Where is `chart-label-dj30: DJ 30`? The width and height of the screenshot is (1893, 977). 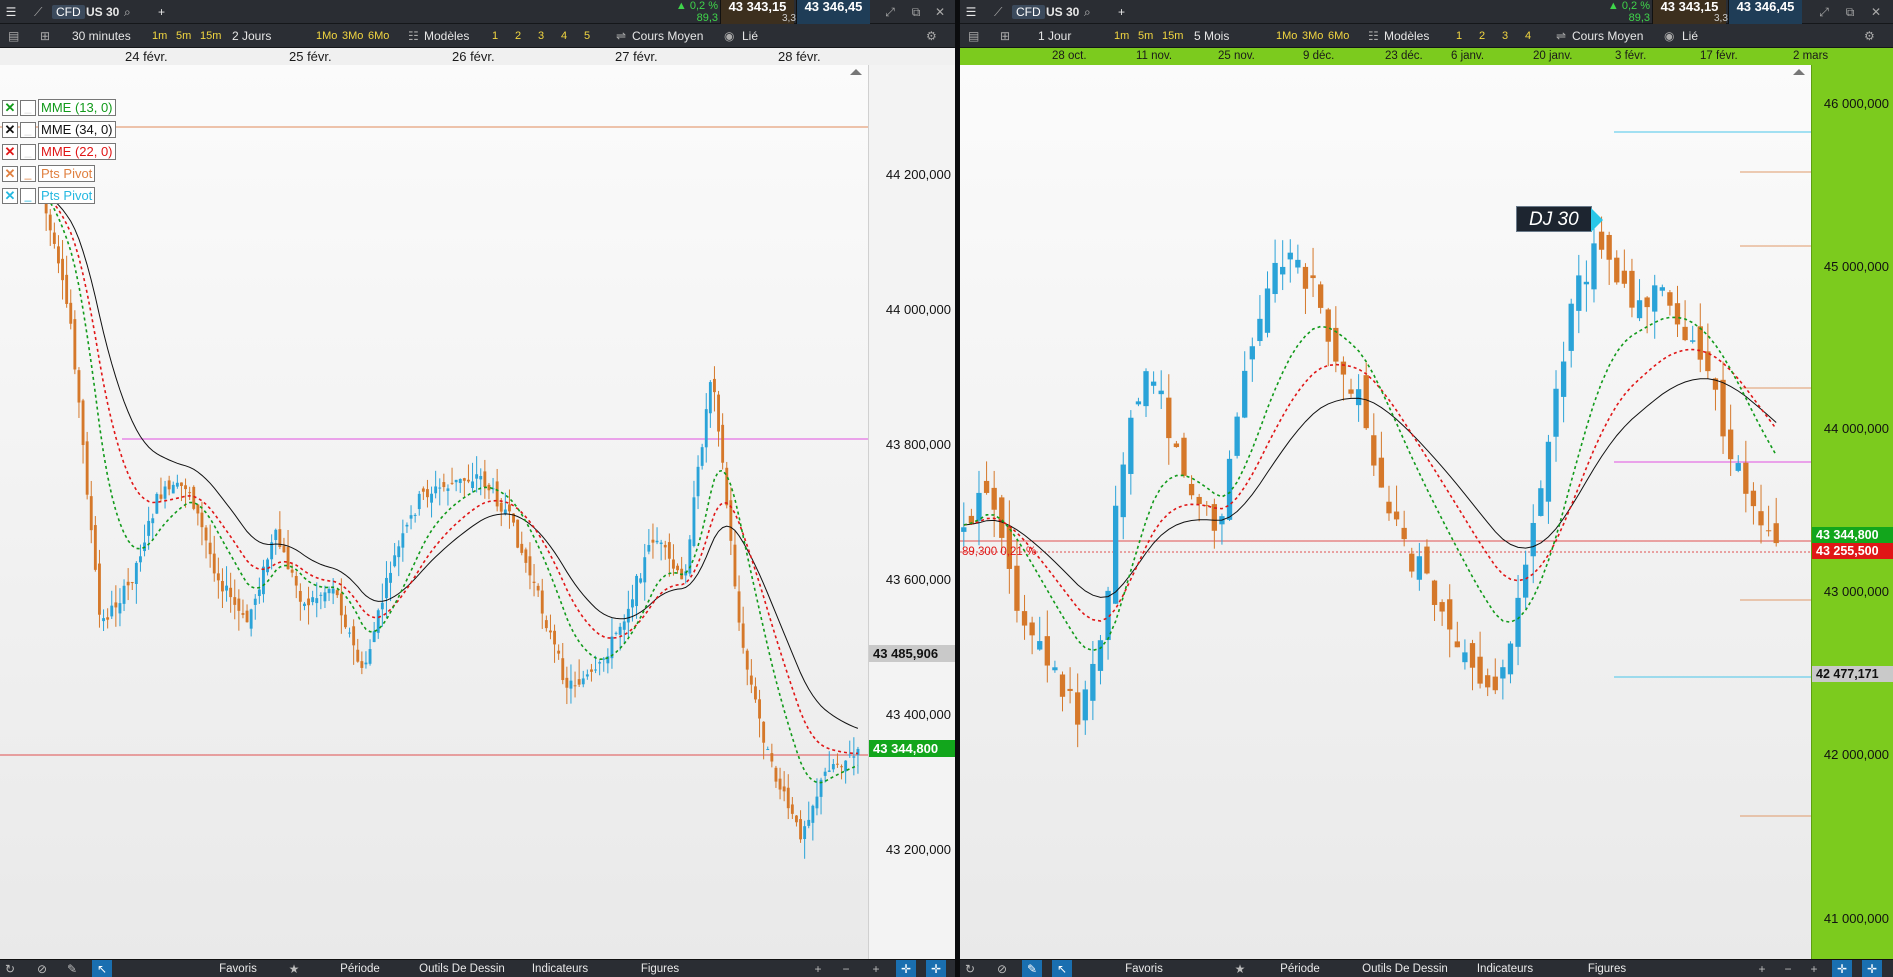 chart-label-dj30: DJ 30 is located at coordinates (1559, 219).